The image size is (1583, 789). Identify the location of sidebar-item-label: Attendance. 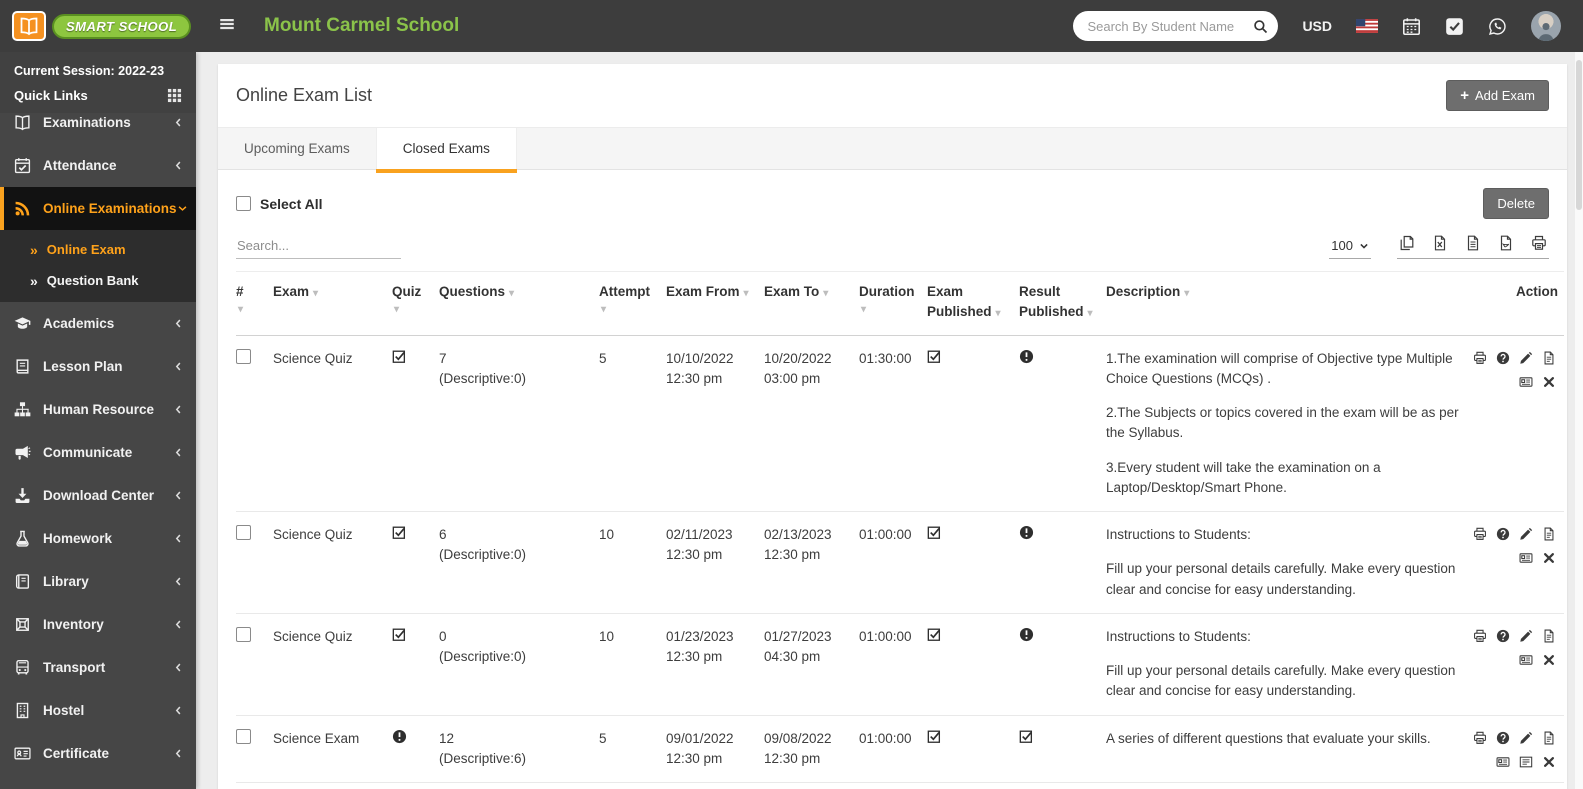
(80, 165).